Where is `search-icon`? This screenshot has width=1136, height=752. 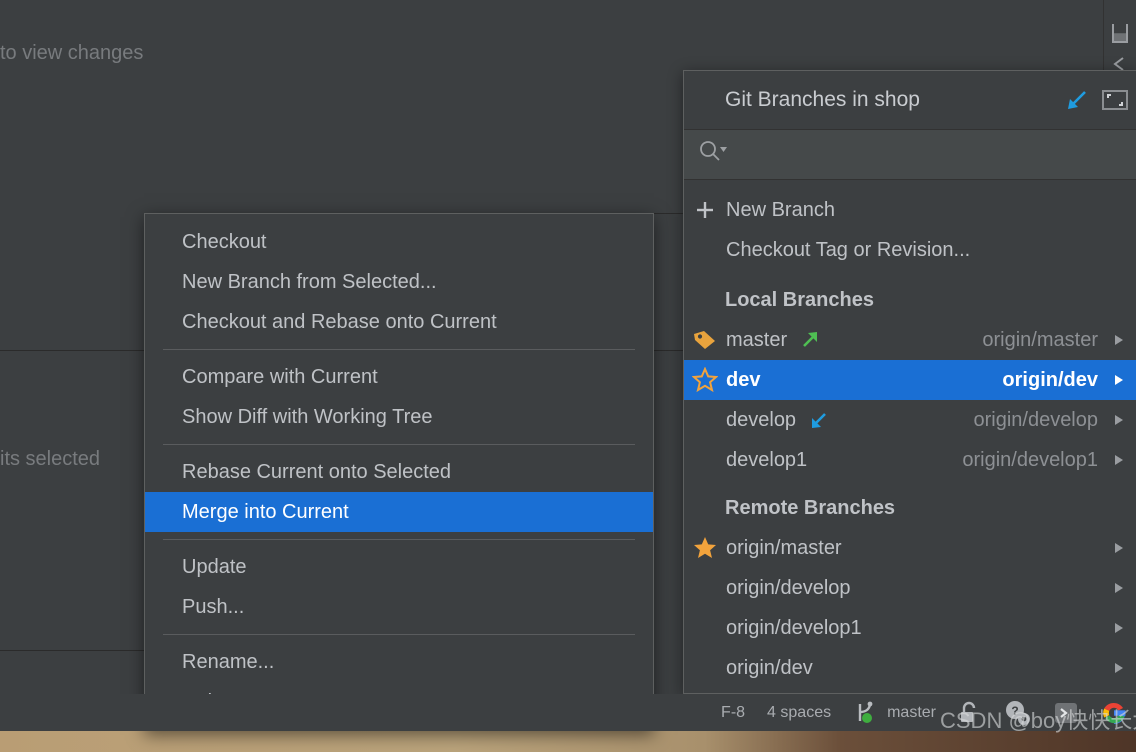 search-icon is located at coordinates (713, 154).